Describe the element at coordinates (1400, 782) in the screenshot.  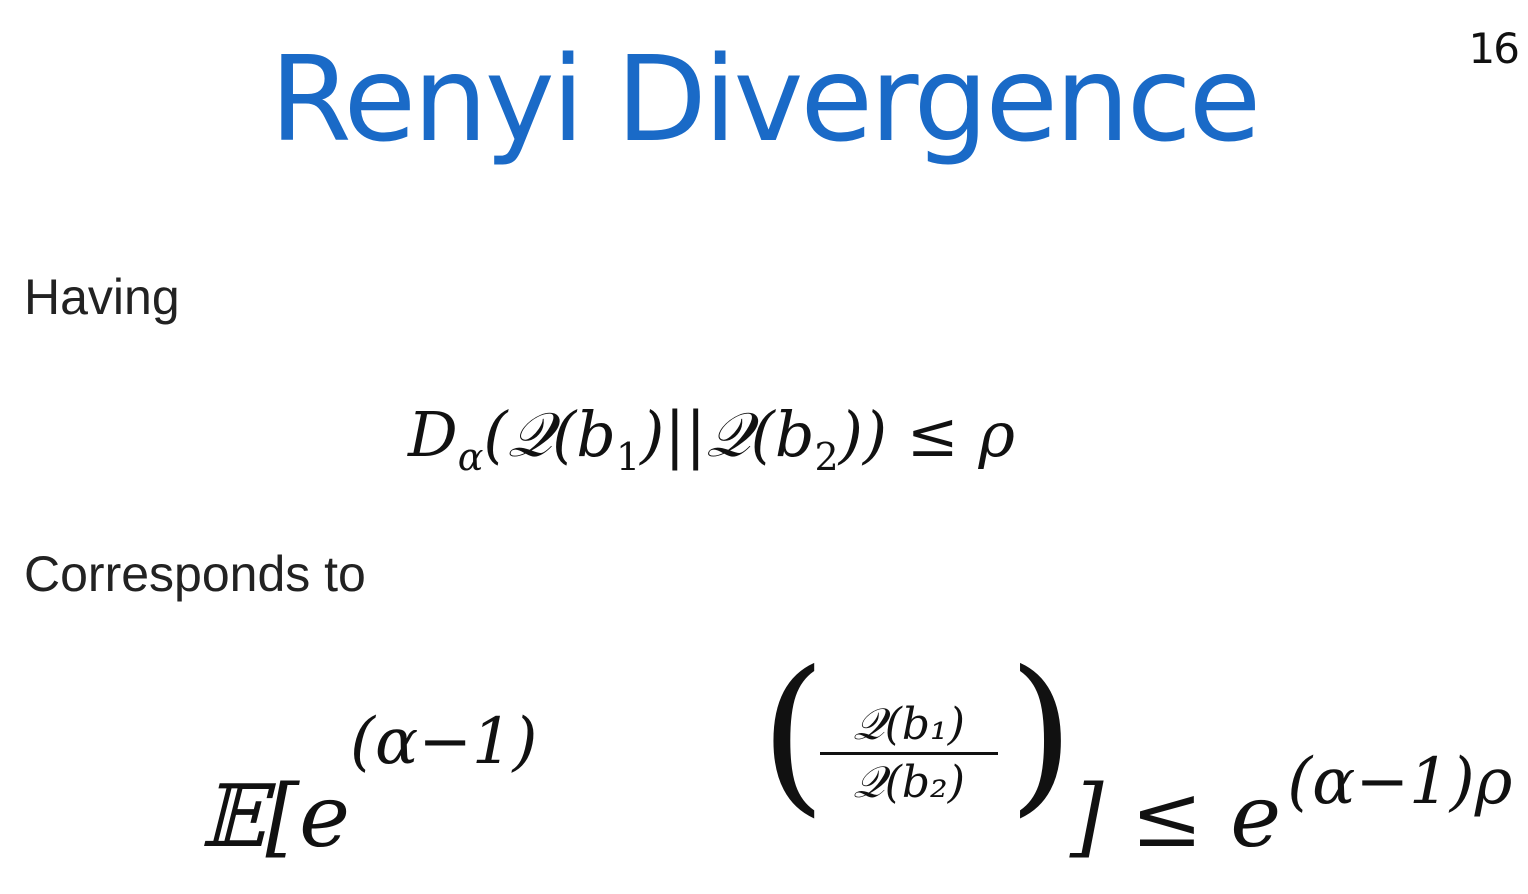
I see `eq2-exp-right: (α−1)ρ` at that location.